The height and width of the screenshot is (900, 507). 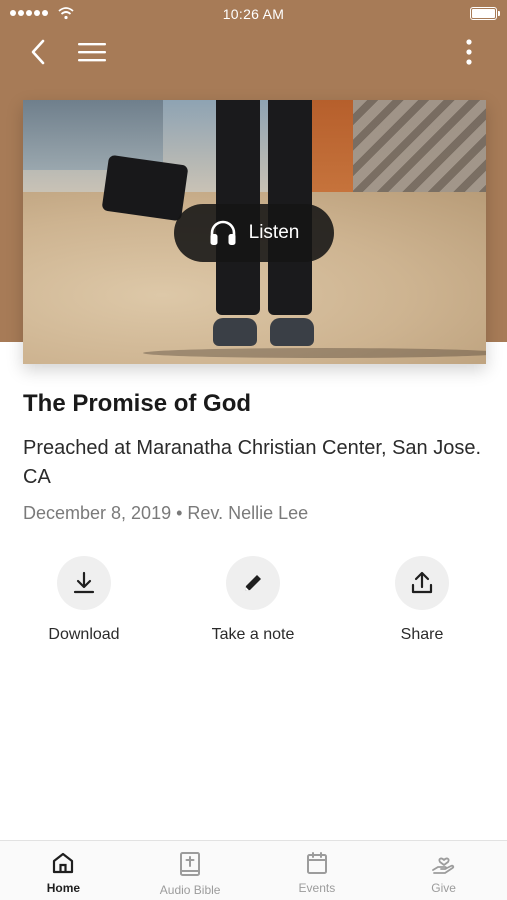 I want to click on nav-bar, so click(x=253, y=52).